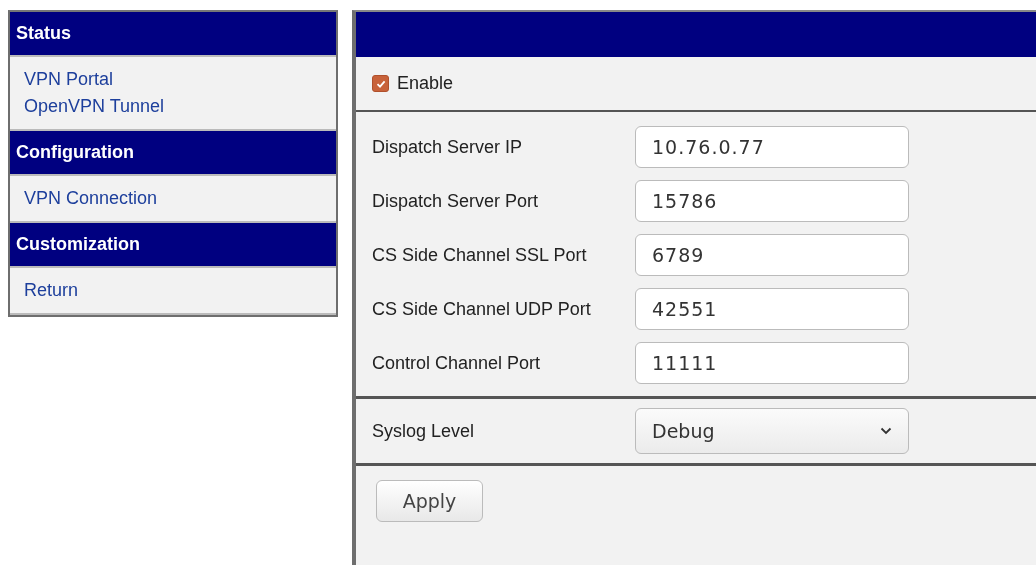  I want to click on field-label: Dispatch Server Port, so click(456, 201).